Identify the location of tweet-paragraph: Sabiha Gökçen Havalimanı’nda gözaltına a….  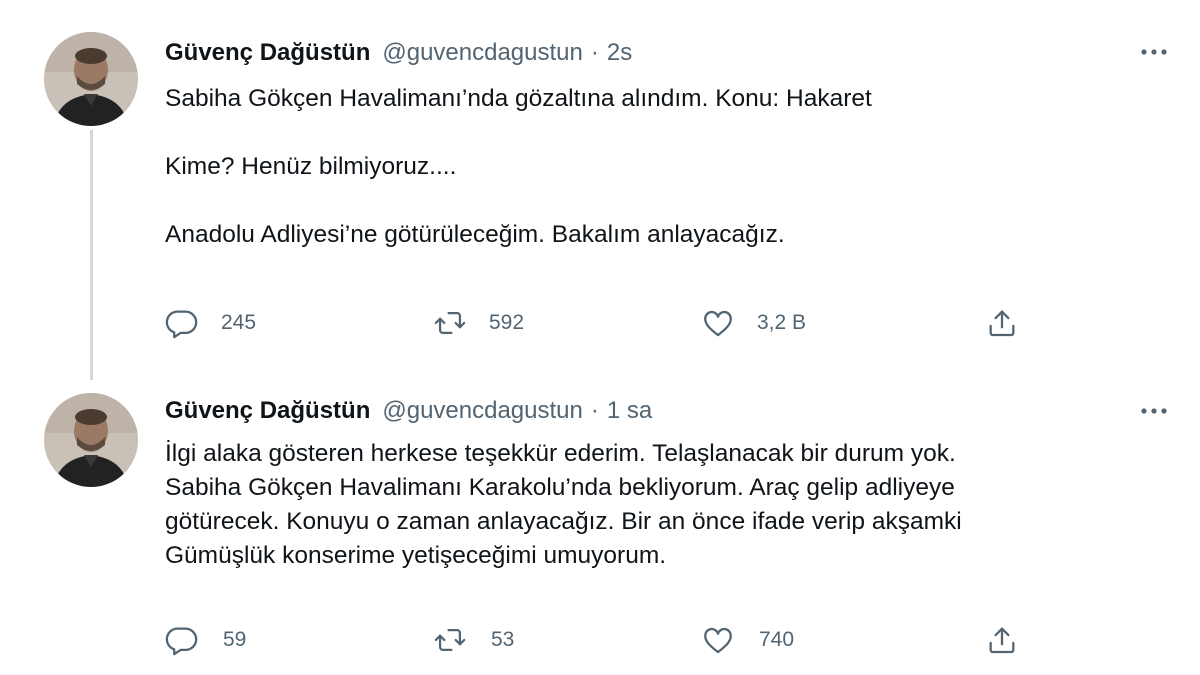
(518, 98).